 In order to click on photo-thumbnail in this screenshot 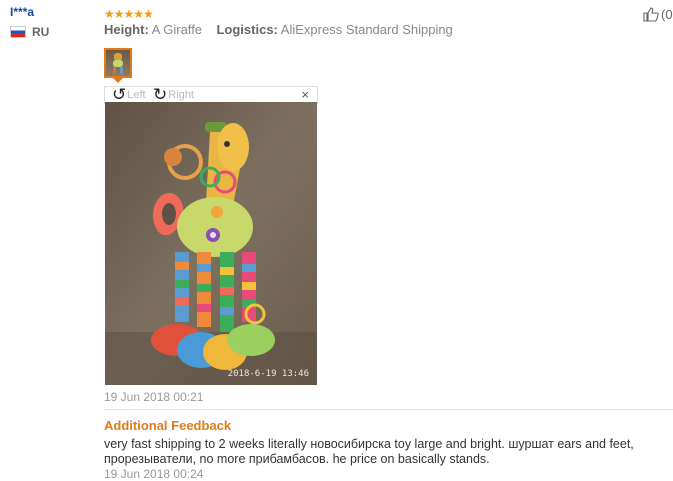, I will do `click(118, 63)`.